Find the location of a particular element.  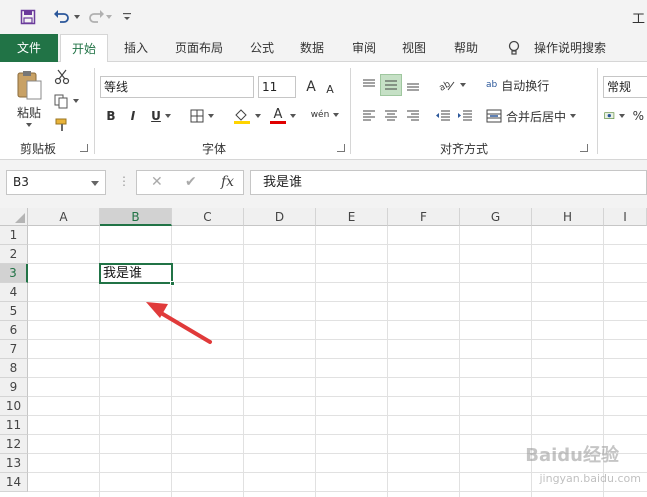

align-top-icon is located at coordinates (369, 85).